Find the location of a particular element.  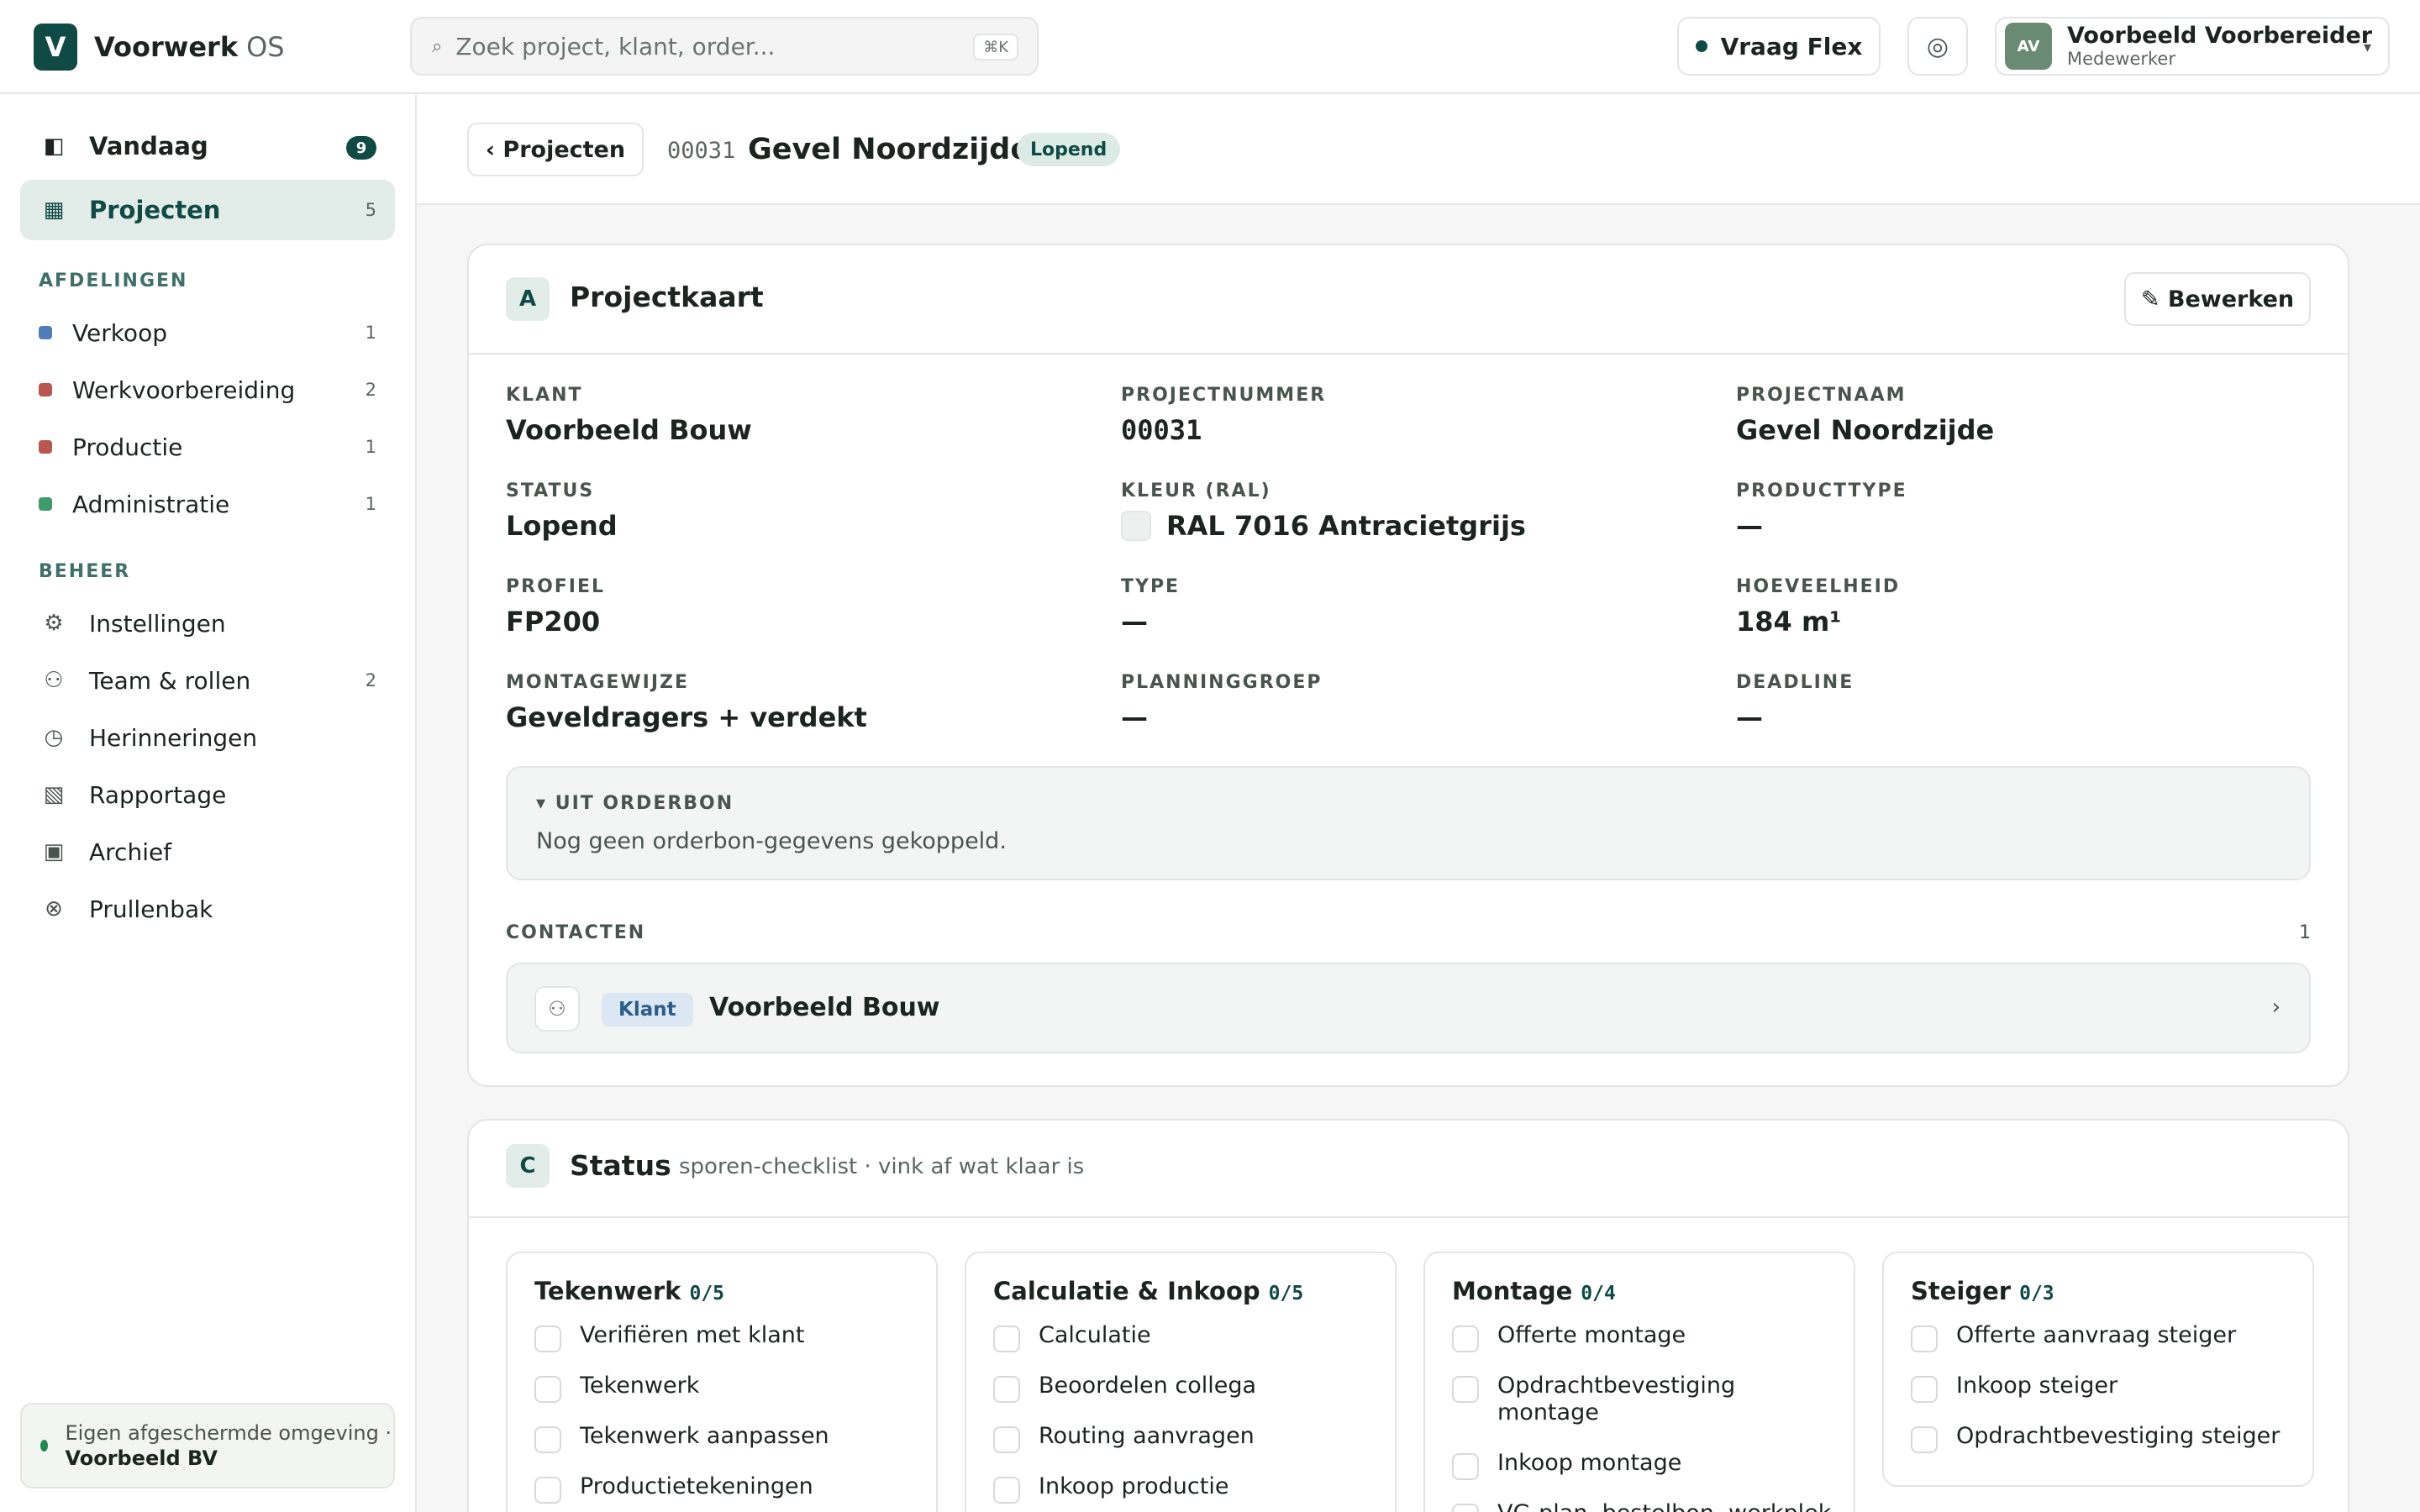

orderbon-toggle: ▾ UIT ORDERBON is located at coordinates (635, 803).